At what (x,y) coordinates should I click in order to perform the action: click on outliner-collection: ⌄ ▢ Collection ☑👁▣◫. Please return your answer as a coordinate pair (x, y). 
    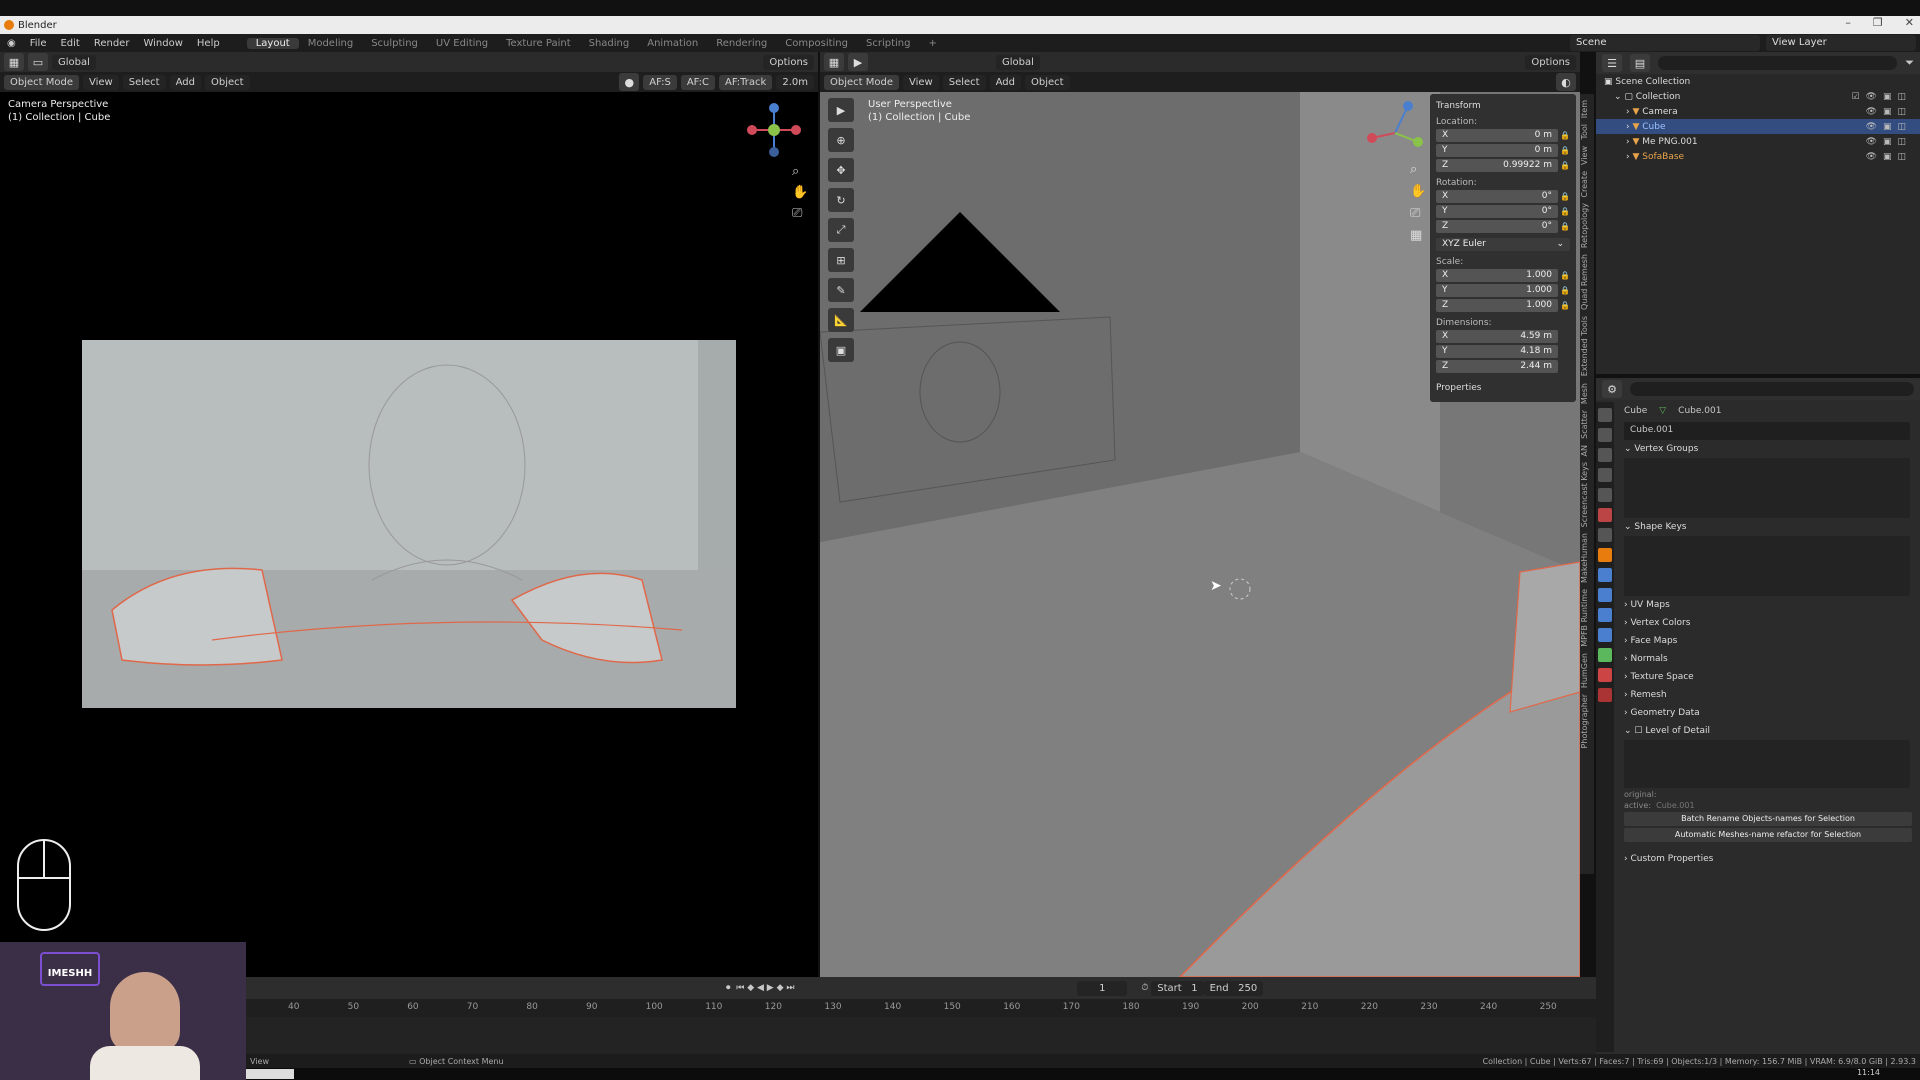
    Looking at the image, I should click on (1758, 96).